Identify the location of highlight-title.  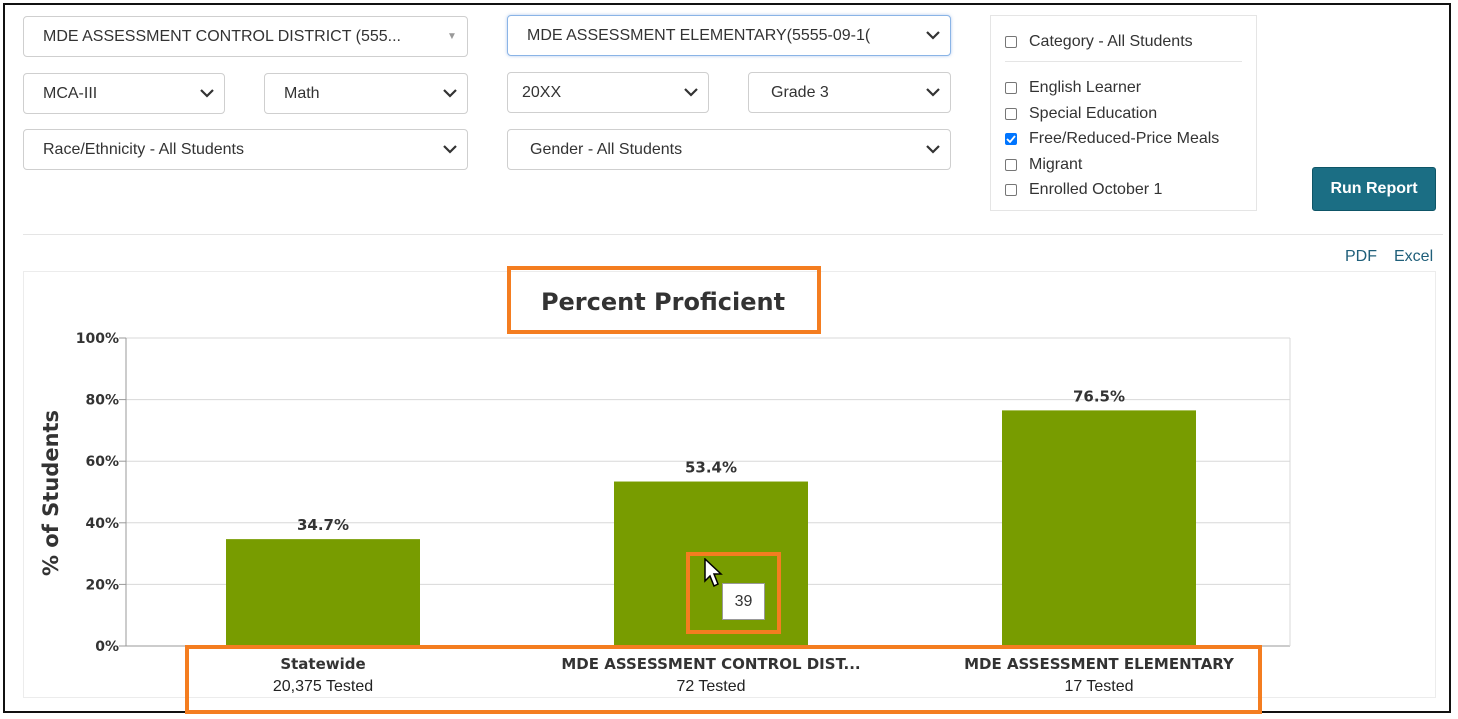
(664, 300).